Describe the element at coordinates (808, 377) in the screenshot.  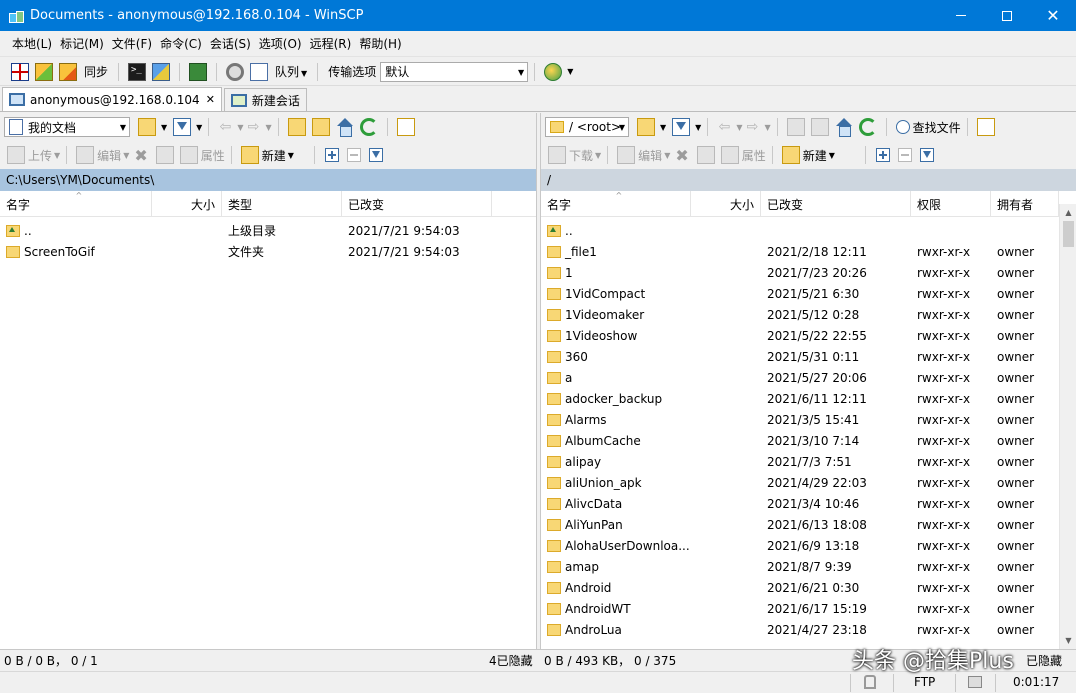
I see `table-row: a 2021/5/27 20:06 rwxr-xr-x owner` at that location.